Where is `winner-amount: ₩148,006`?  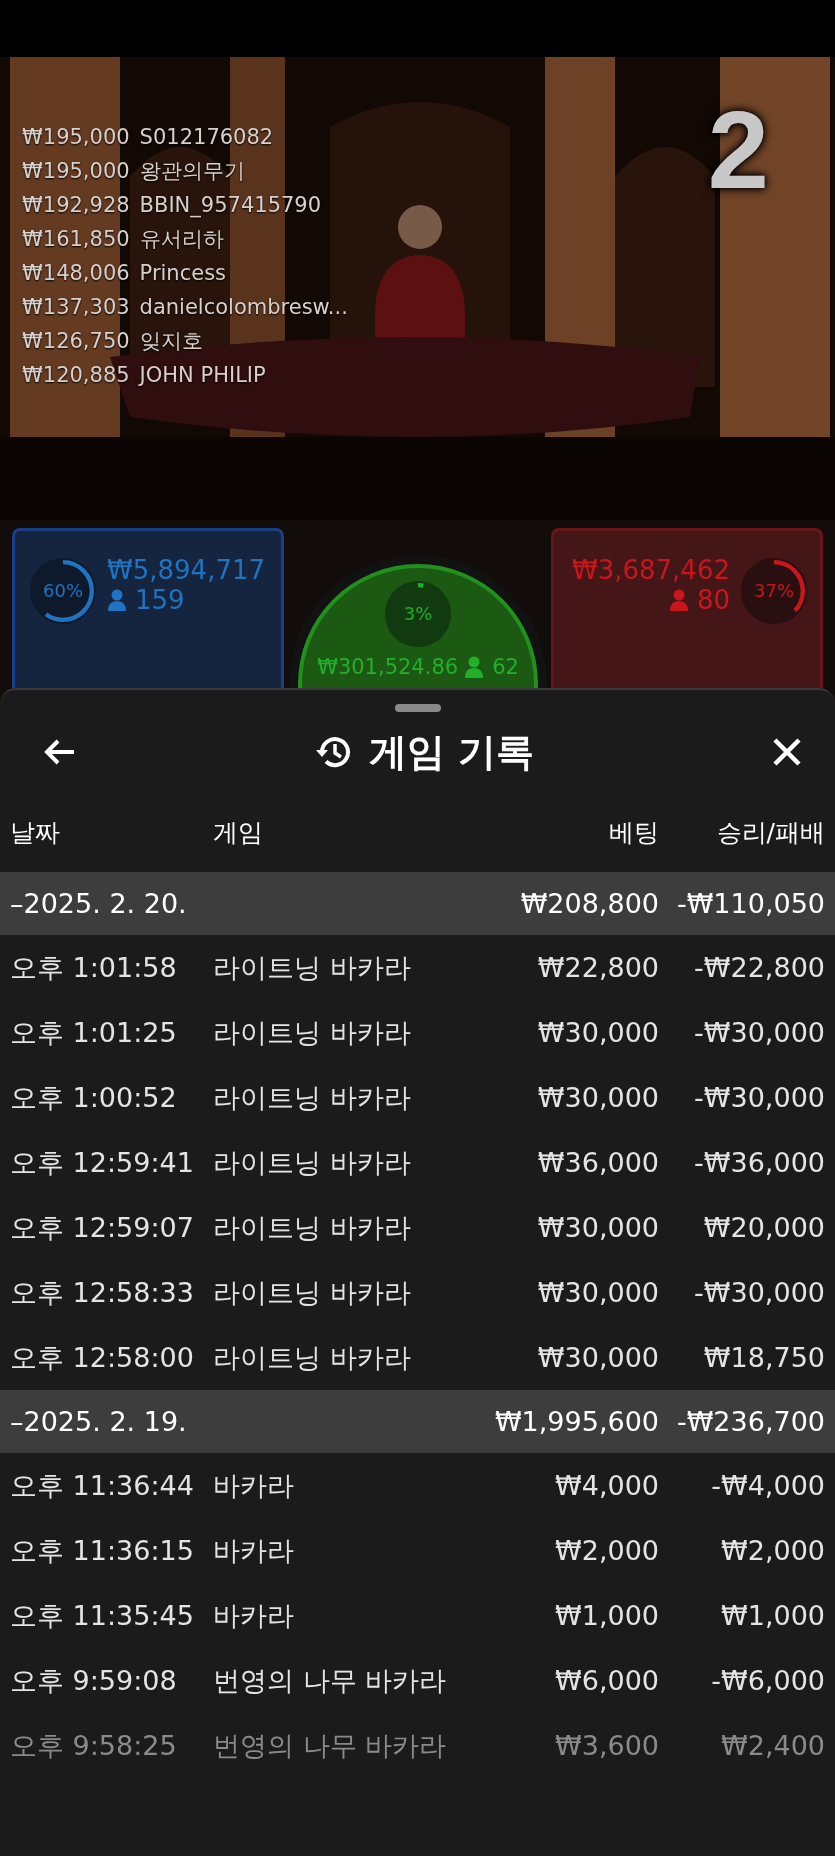 winner-amount: ₩148,006 is located at coordinates (76, 273).